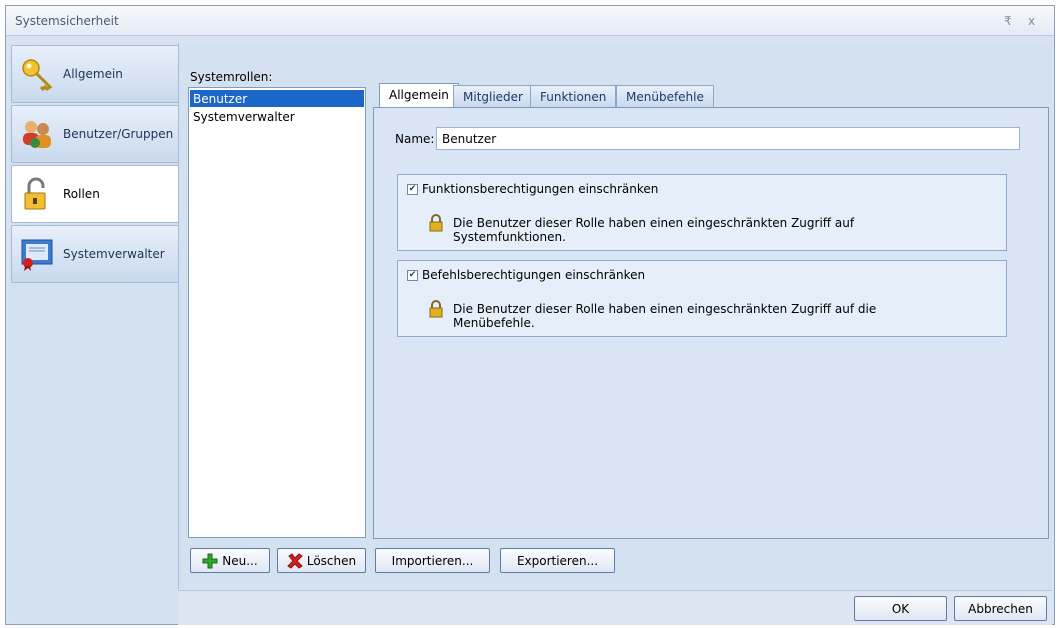 This screenshot has width=1059, height=628. What do you see at coordinates (277, 98) in the screenshot?
I see `list-item: Benutzer` at bounding box center [277, 98].